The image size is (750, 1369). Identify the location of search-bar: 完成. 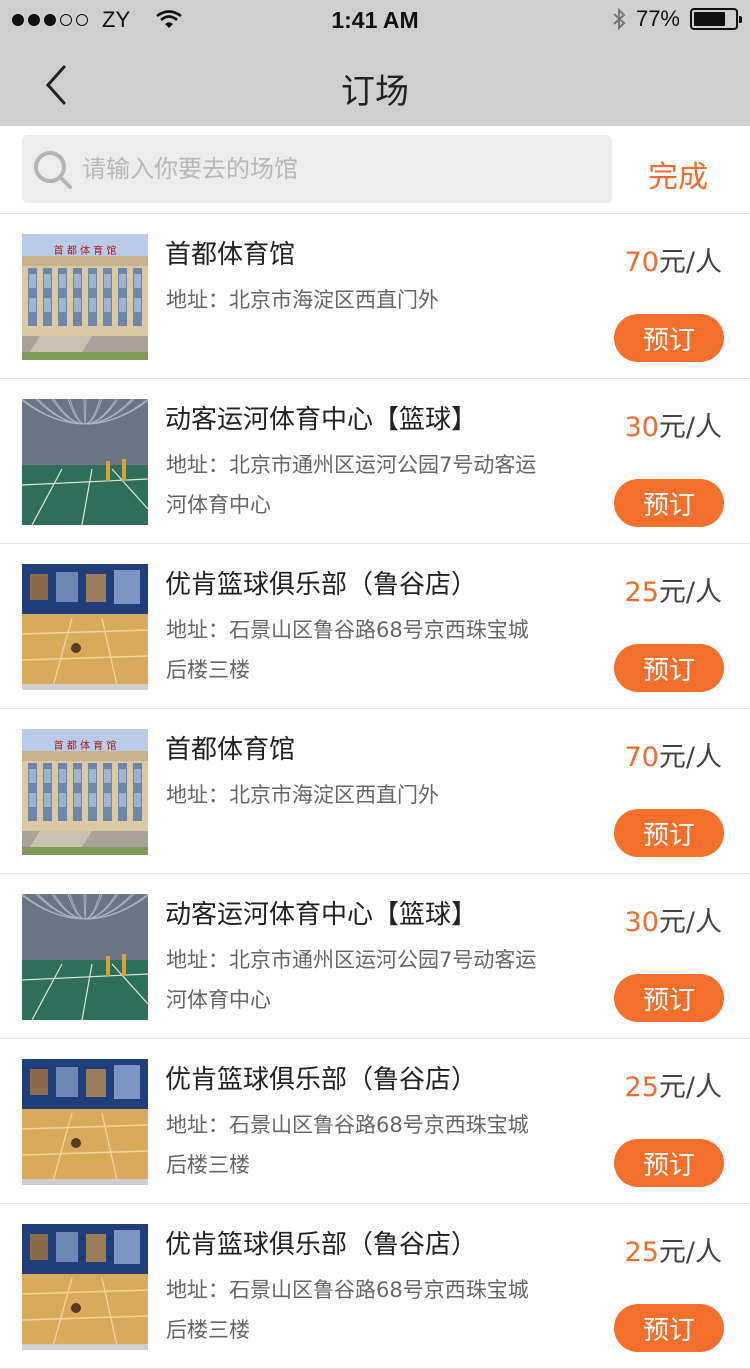
(375, 170).